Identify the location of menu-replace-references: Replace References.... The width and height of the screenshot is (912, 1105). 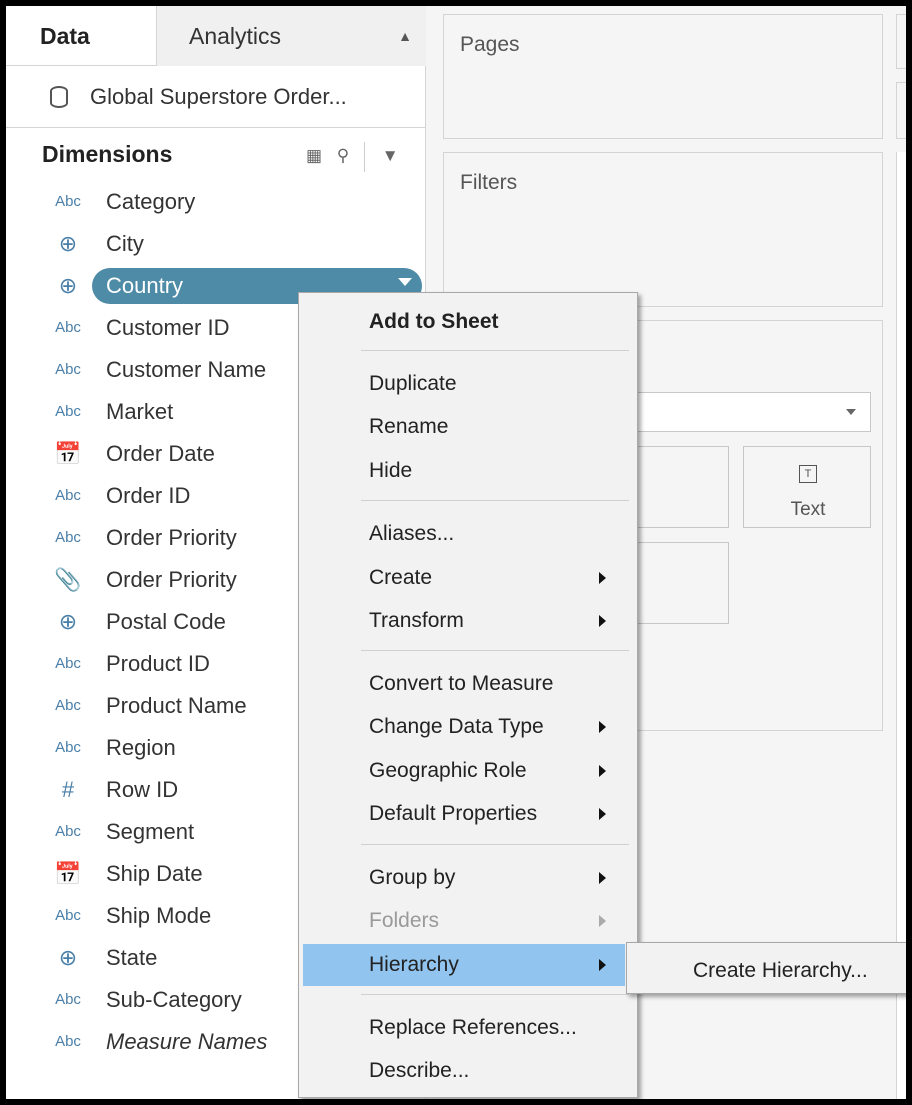
(468, 1028).